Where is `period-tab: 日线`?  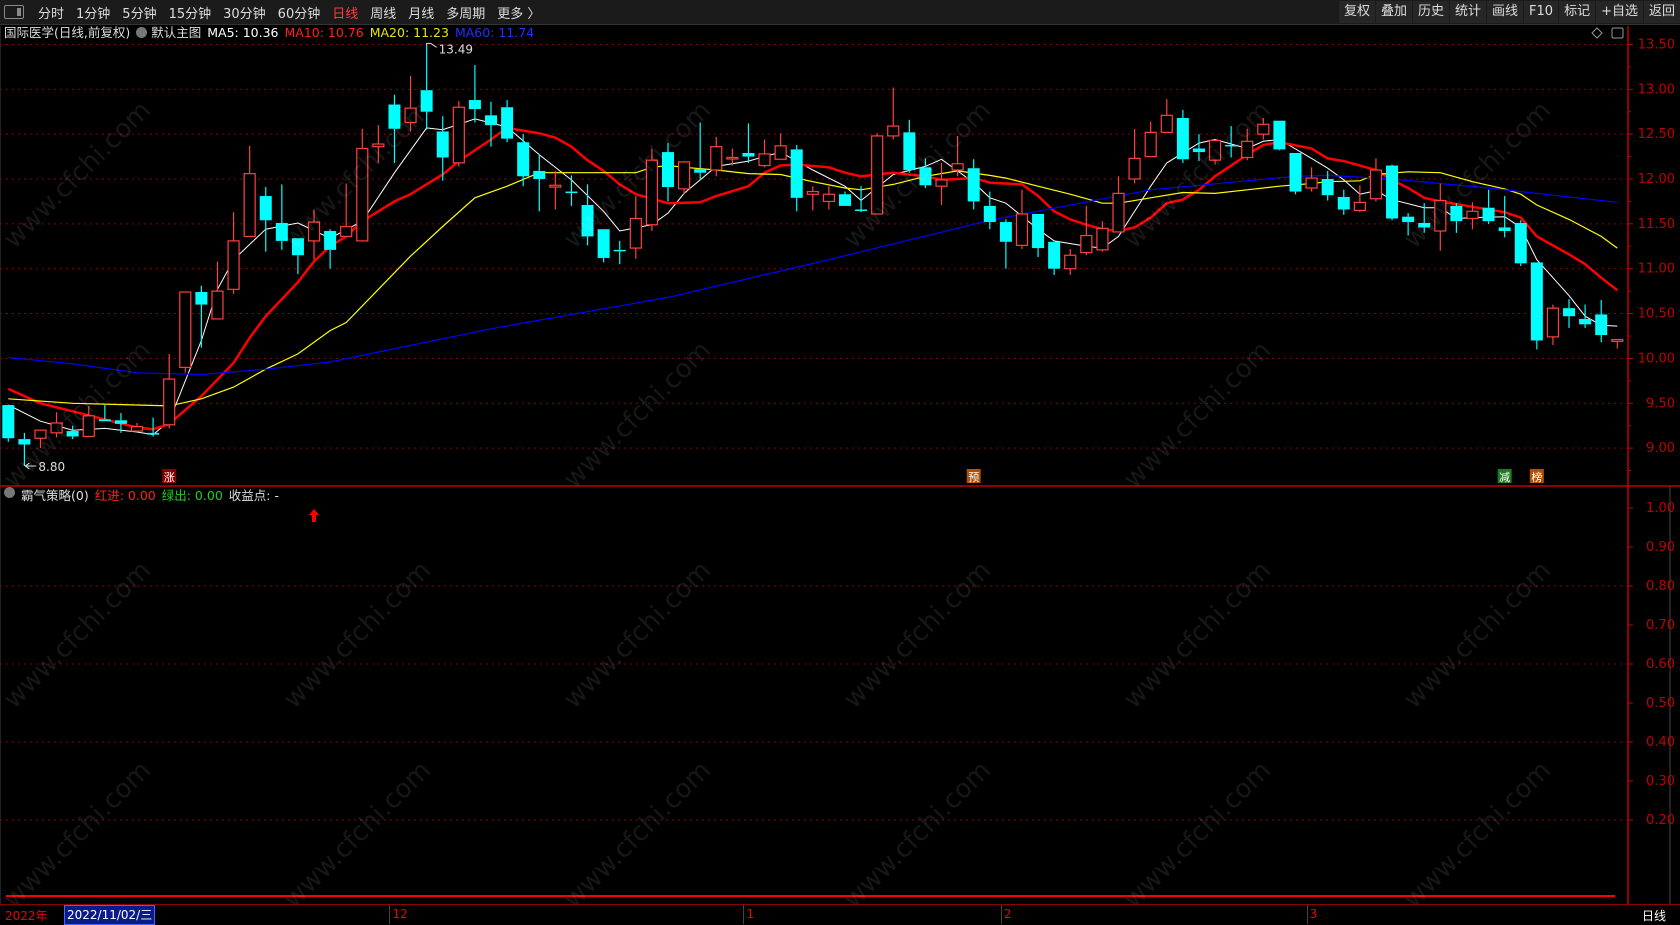
period-tab: 日线 is located at coordinates (345, 14).